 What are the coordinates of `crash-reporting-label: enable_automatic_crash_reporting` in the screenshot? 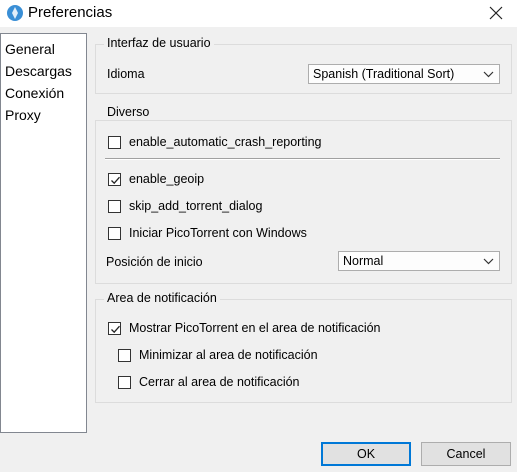 It's located at (225, 142).